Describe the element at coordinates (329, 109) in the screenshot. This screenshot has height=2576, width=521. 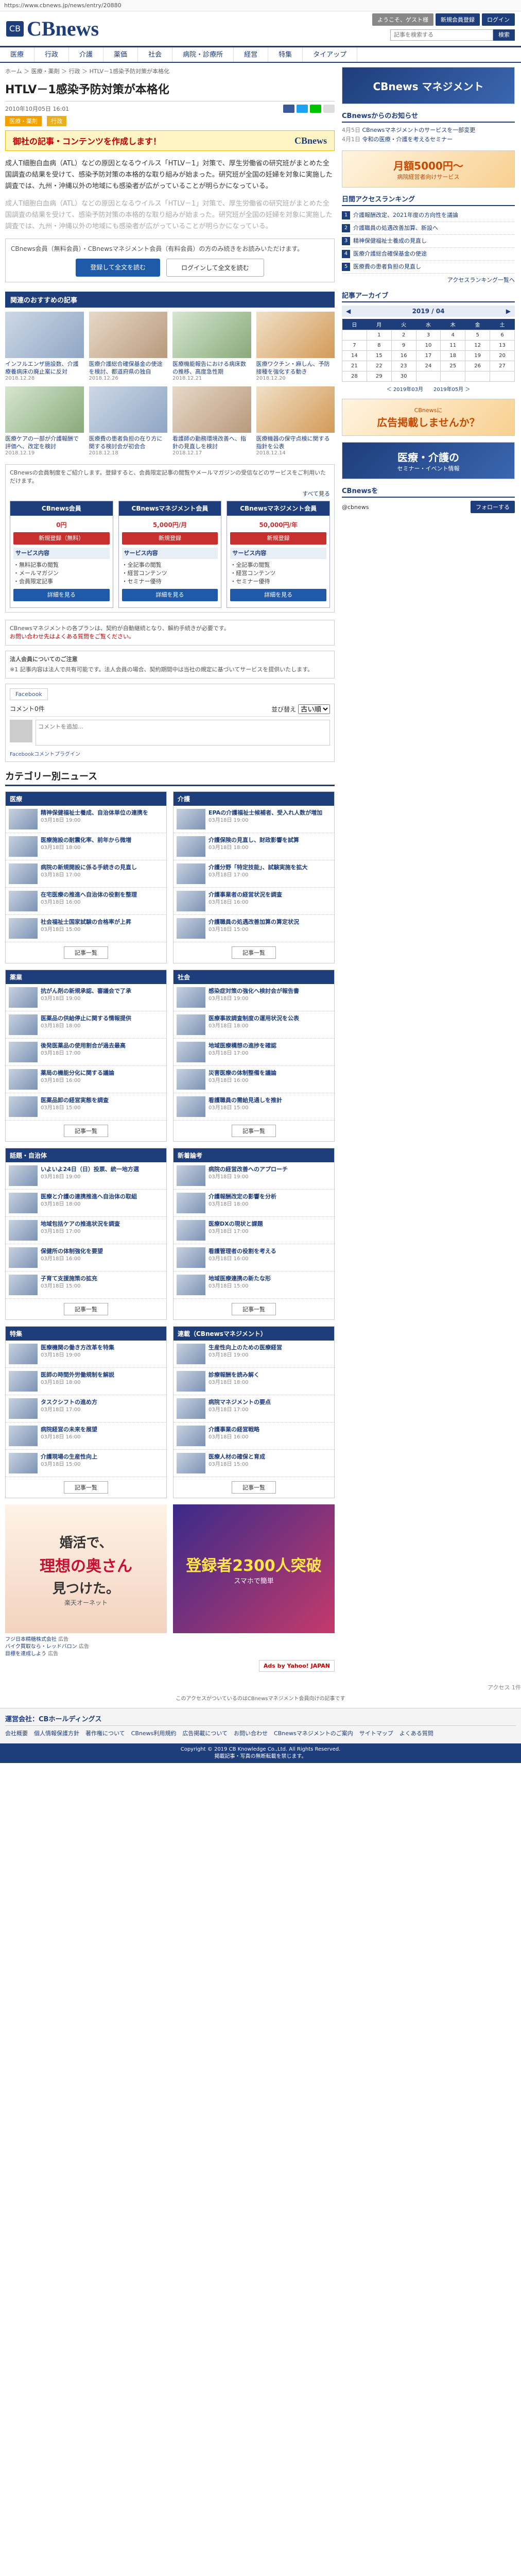
I see `bookmark-icon` at that location.